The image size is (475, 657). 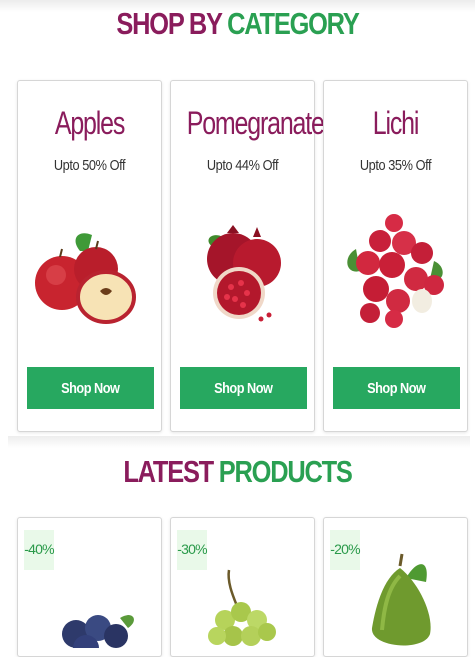 What do you see at coordinates (242, 587) in the screenshot?
I see `product-card-grapes: -30%` at bounding box center [242, 587].